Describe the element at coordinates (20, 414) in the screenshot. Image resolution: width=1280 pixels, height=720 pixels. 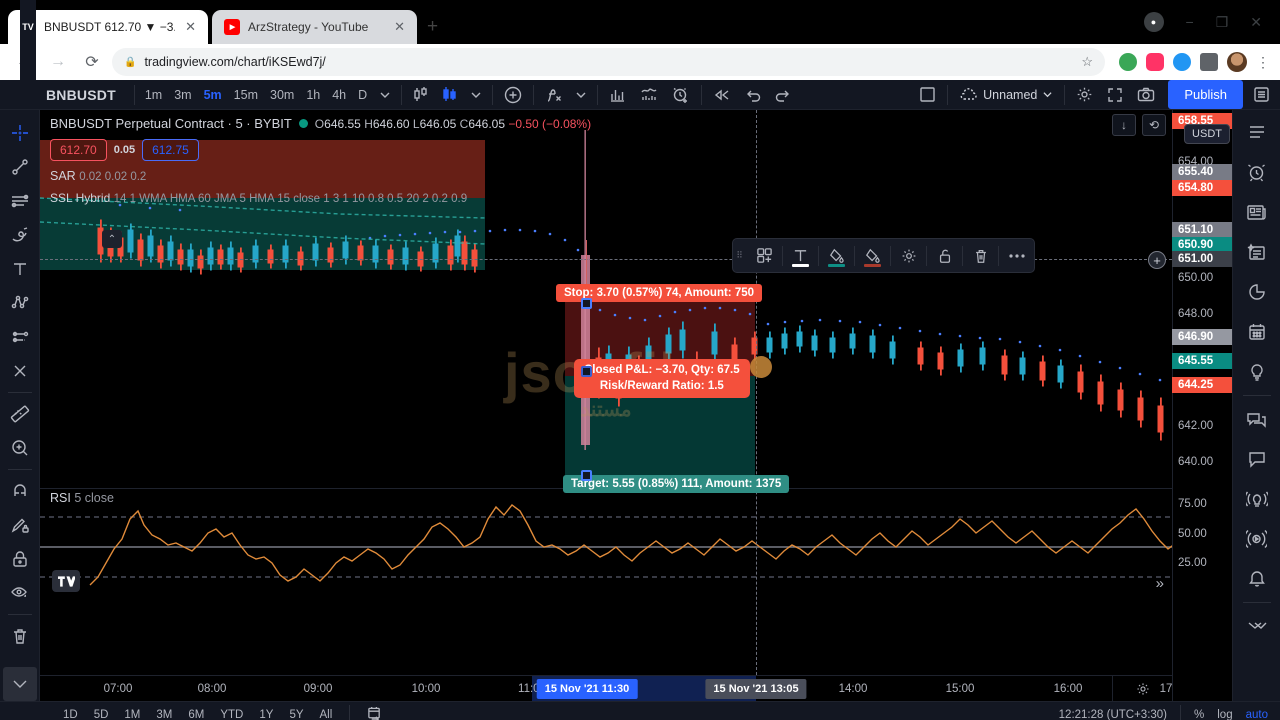
I see `measure-ruler-icon` at that location.